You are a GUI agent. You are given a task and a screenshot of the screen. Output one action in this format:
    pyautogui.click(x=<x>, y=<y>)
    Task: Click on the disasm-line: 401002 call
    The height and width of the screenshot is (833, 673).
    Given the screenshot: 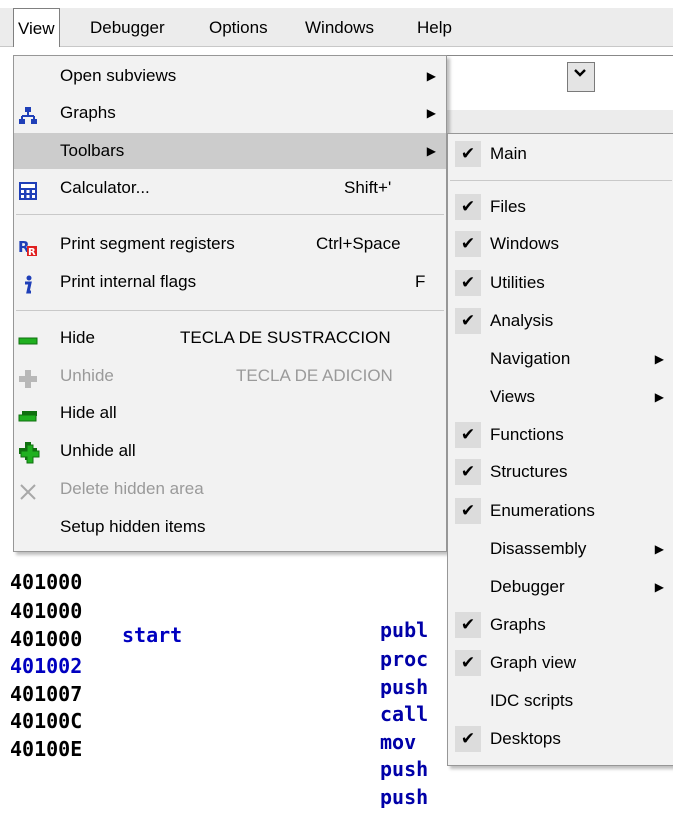 What is the action you would take?
    pyautogui.click(x=219, y=678)
    